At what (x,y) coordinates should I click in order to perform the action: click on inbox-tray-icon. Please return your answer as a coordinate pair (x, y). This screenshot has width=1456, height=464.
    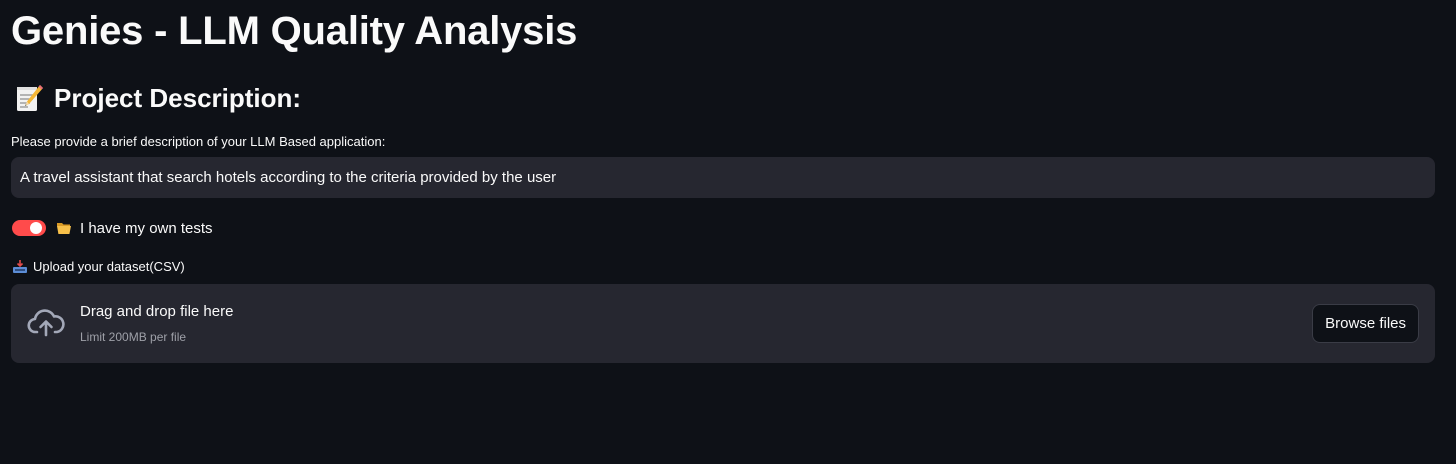
    Looking at the image, I should click on (20, 266).